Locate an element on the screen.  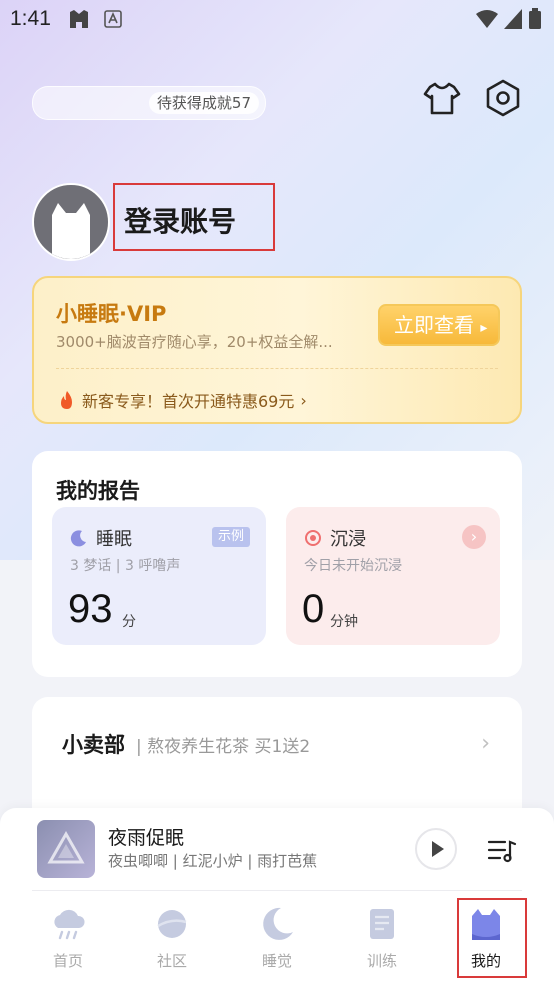
status-icons is located at coordinates (509, 19).